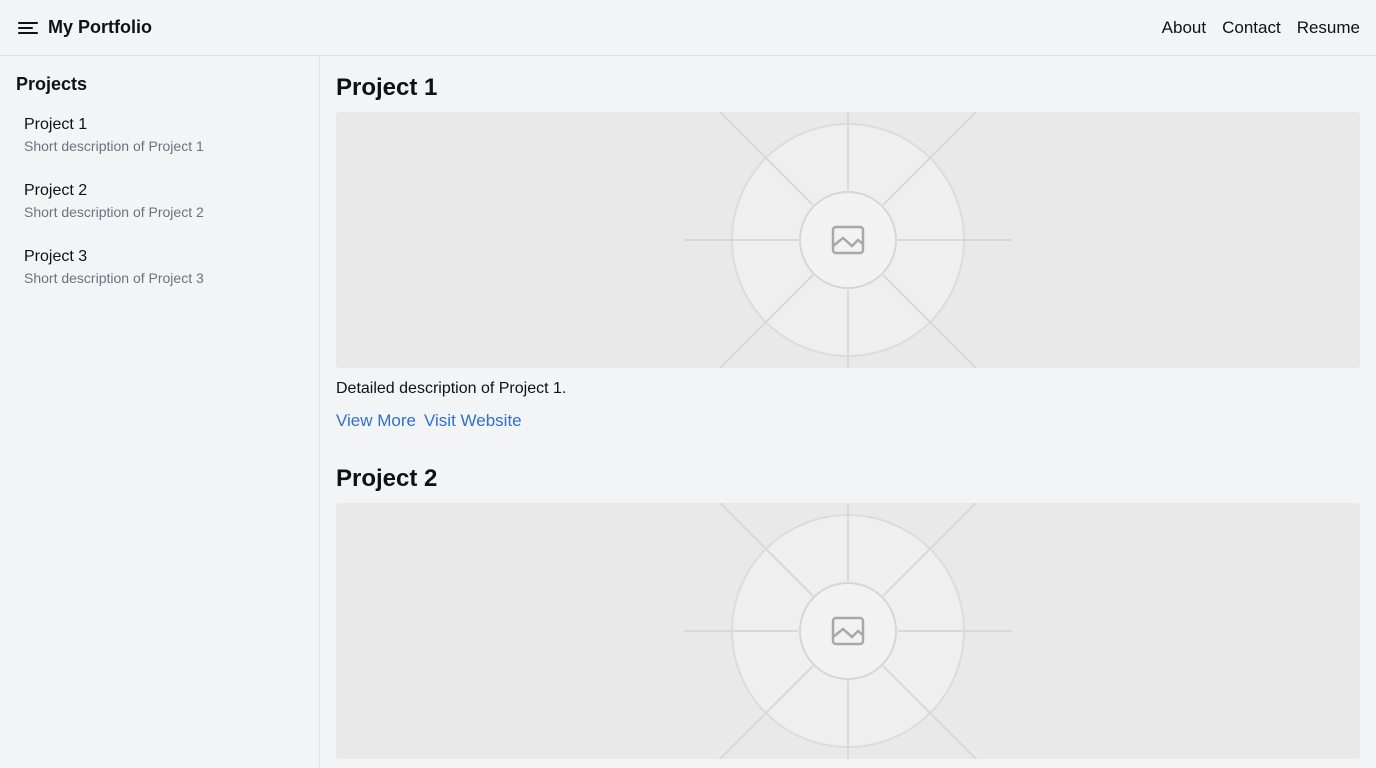 The width and height of the screenshot is (1376, 768). What do you see at coordinates (159, 202) in the screenshot?
I see `sidebar-item-project-2: Project 2 Short description of Project 2` at bounding box center [159, 202].